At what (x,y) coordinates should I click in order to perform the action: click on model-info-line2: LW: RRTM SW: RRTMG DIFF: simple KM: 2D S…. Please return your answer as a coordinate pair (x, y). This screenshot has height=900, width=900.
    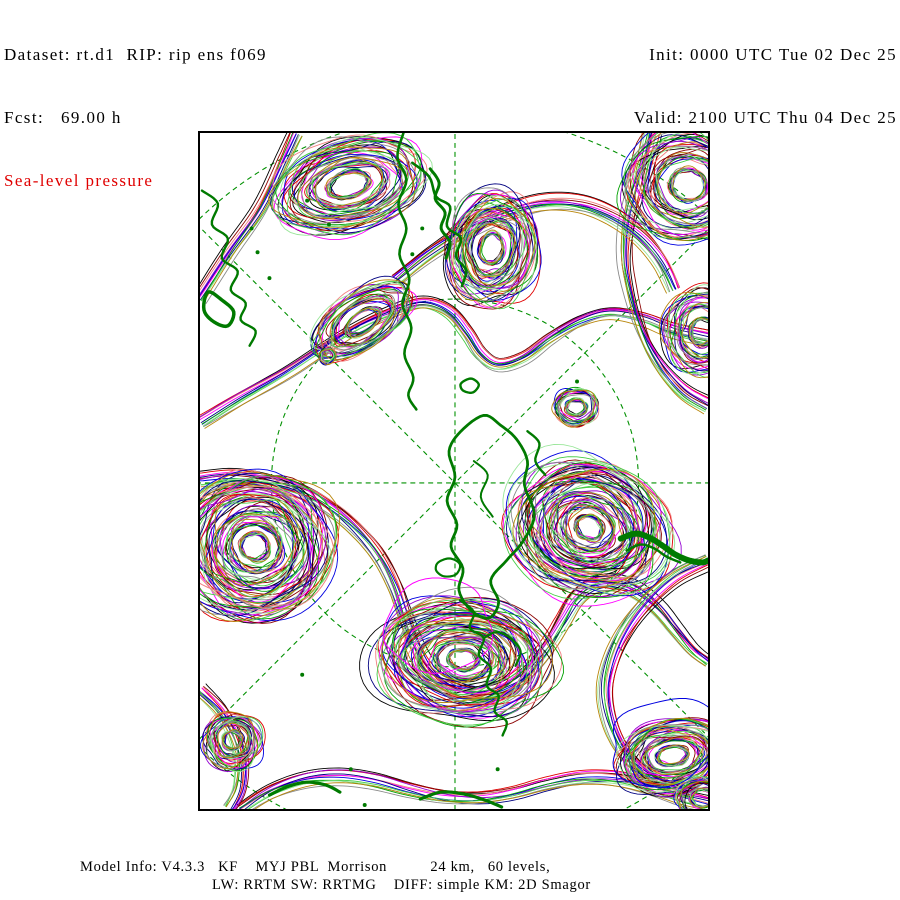
    Looking at the image, I should click on (401, 885).